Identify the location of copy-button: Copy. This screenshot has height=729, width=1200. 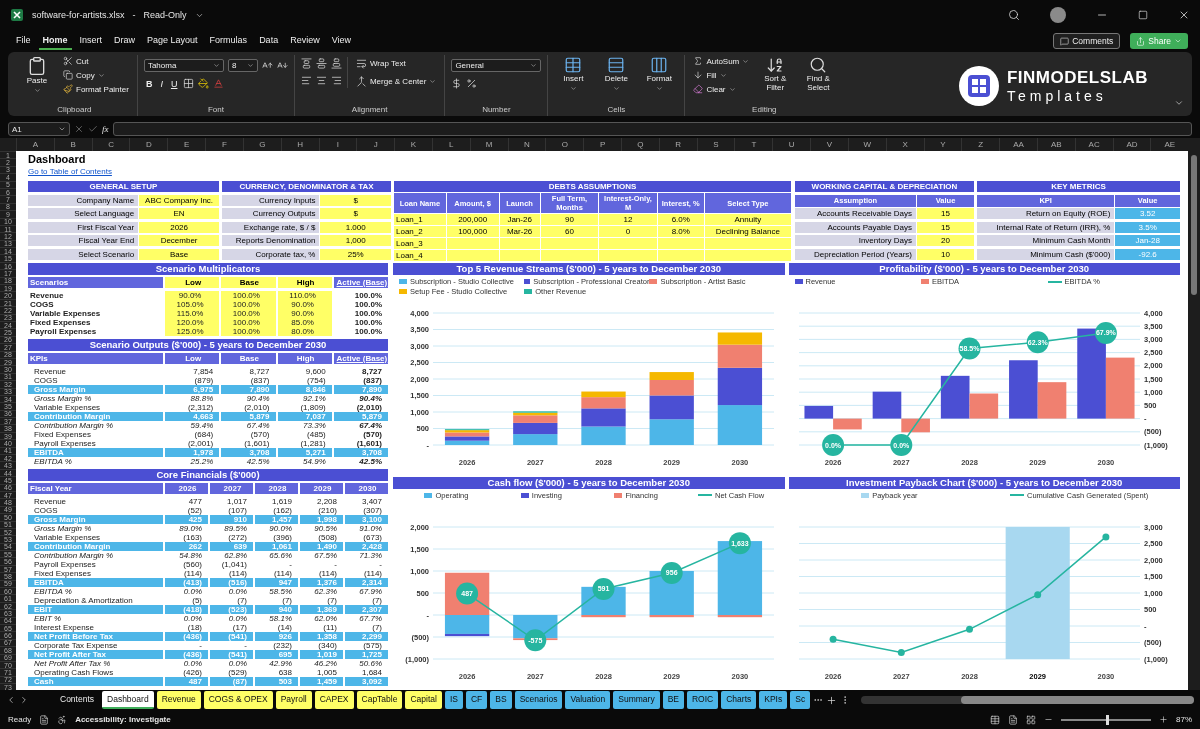
(96, 75).